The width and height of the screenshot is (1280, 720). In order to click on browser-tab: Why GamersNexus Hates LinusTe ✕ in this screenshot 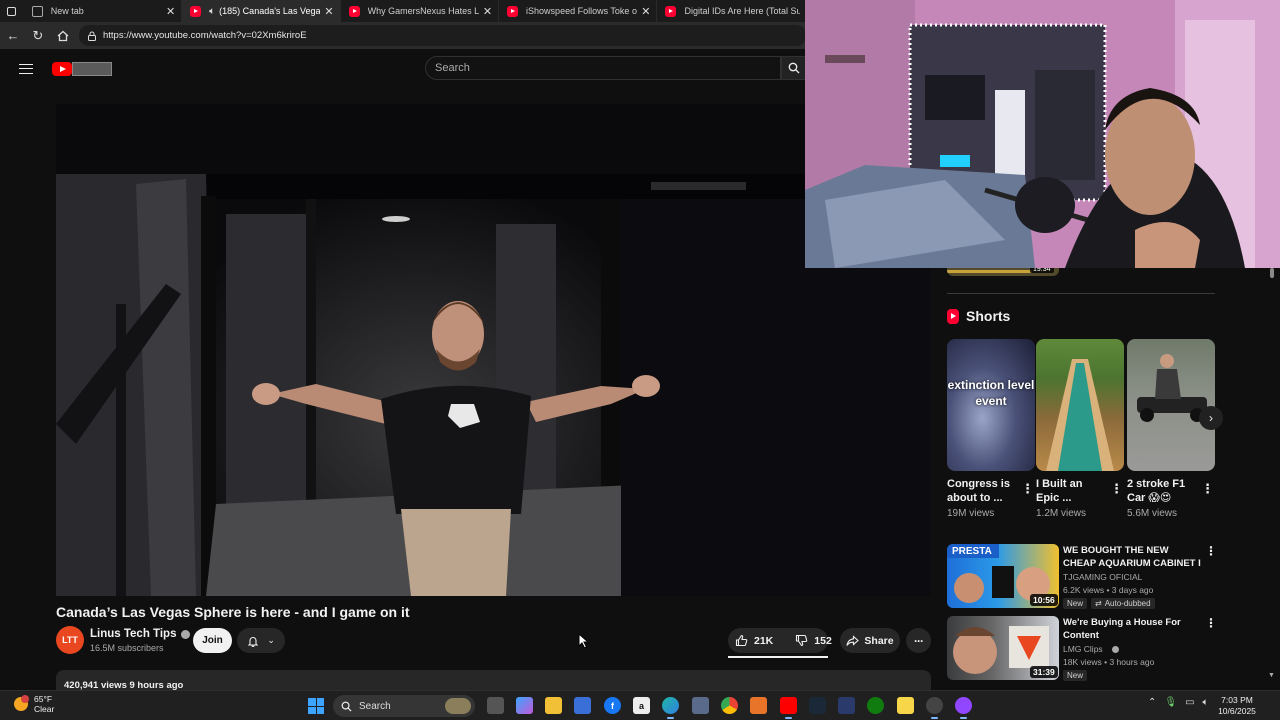, I will do `click(420, 11)`.